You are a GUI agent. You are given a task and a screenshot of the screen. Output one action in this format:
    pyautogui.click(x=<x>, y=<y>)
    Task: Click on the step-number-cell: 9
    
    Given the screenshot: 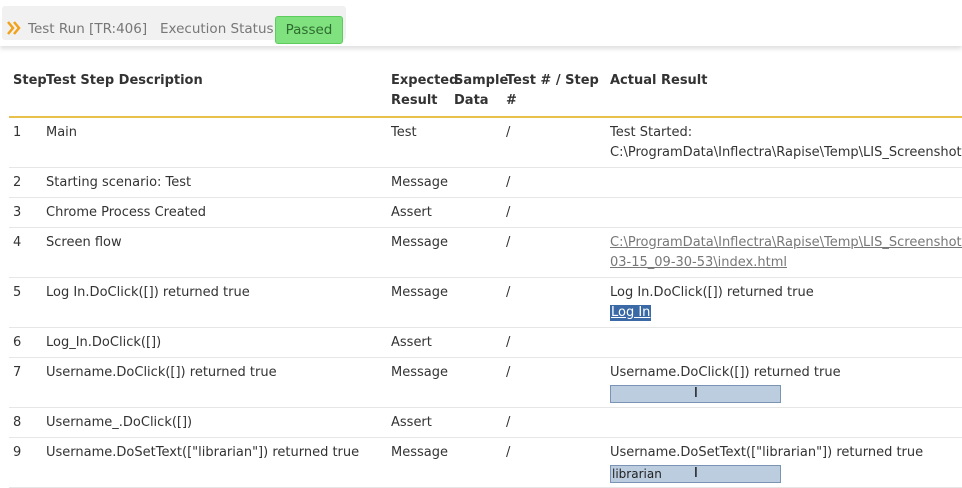 What is the action you would take?
    pyautogui.click(x=25, y=462)
    